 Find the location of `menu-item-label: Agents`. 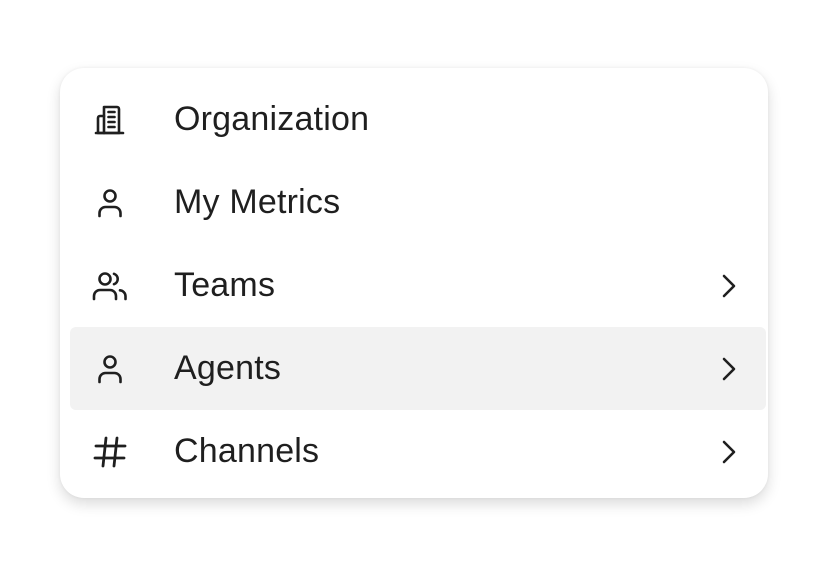

menu-item-label: Agents is located at coordinates (228, 368).